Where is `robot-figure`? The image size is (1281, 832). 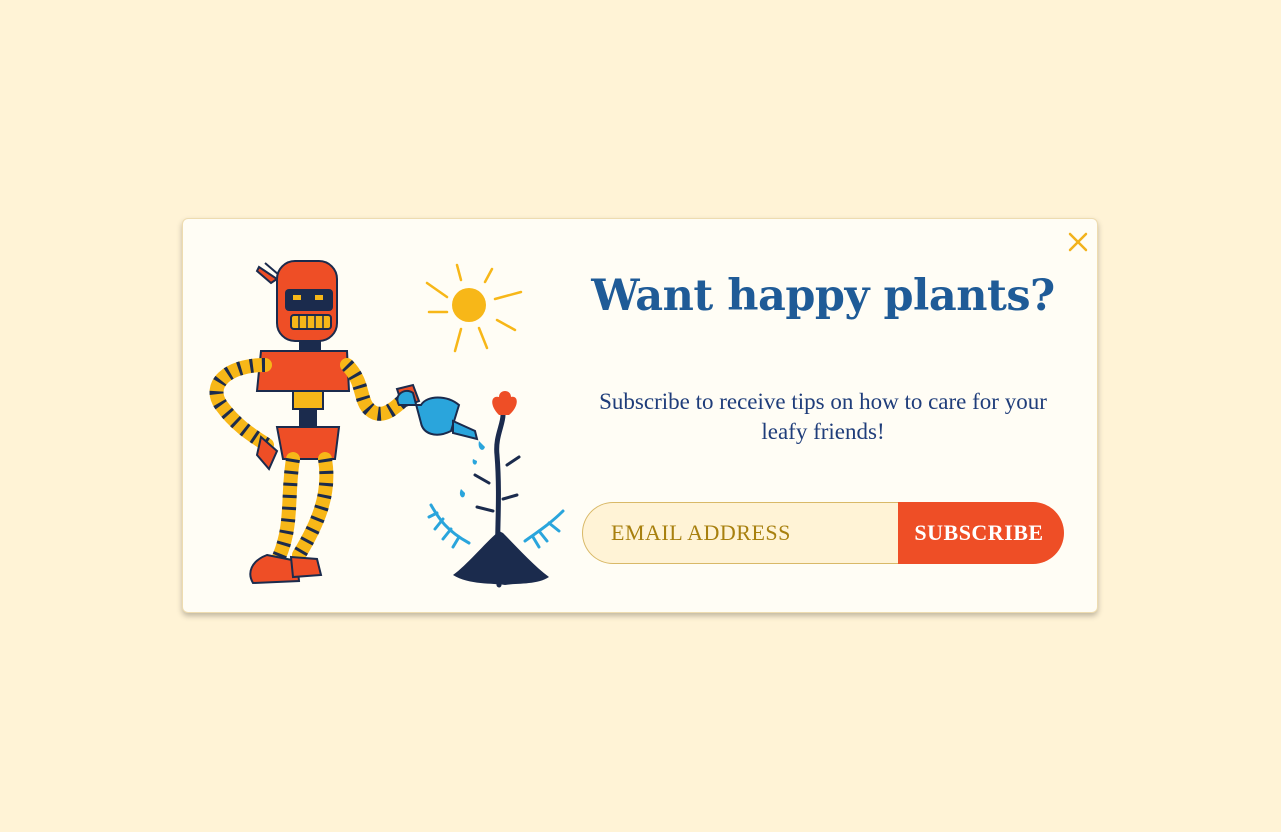 robot-figure is located at coordinates (315, 422).